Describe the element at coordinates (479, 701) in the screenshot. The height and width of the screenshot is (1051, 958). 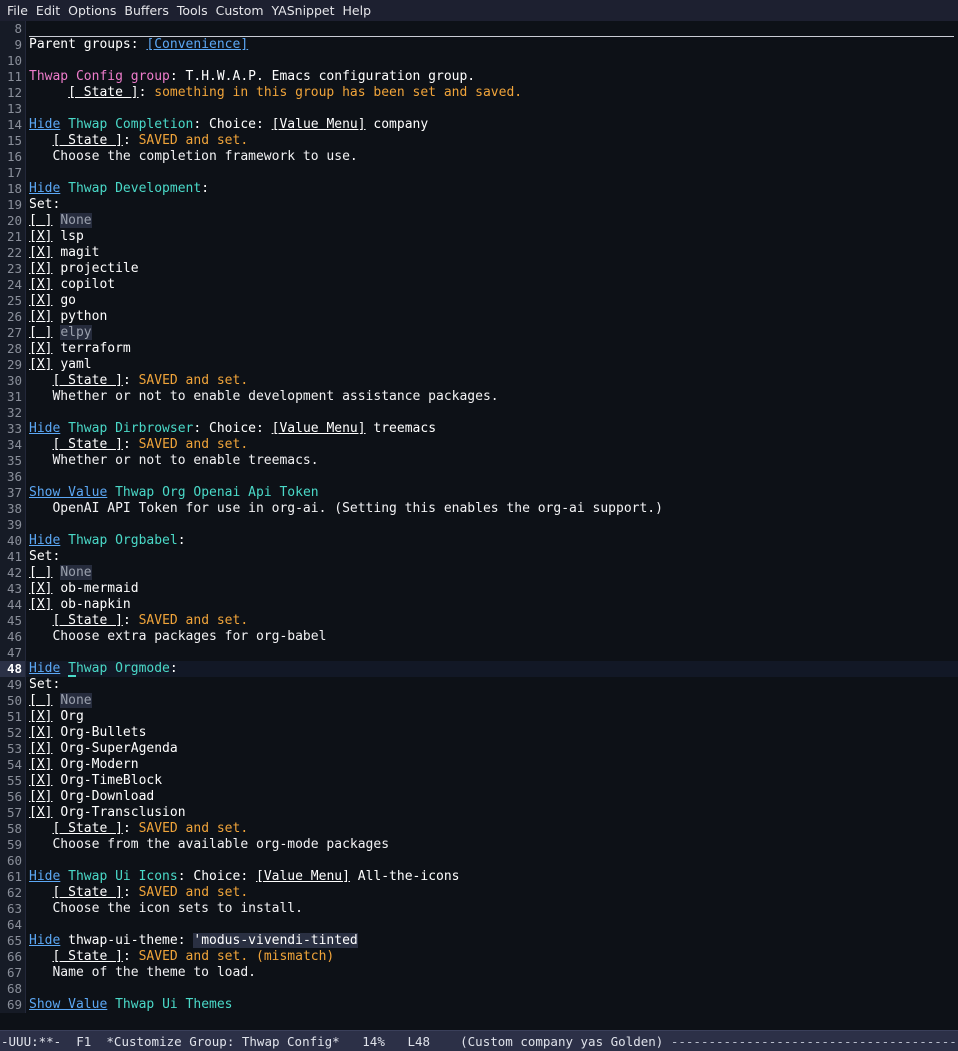
I see `buffer-line: 50[ ] None` at that location.